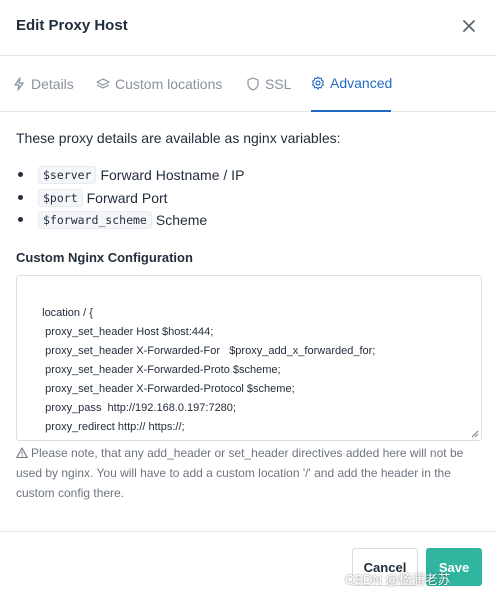 This screenshot has height=599, width=497. What do you see at coordinates (253, 84) in the screenshot?
I see `shield-icon` at bounding box center [253, 84].